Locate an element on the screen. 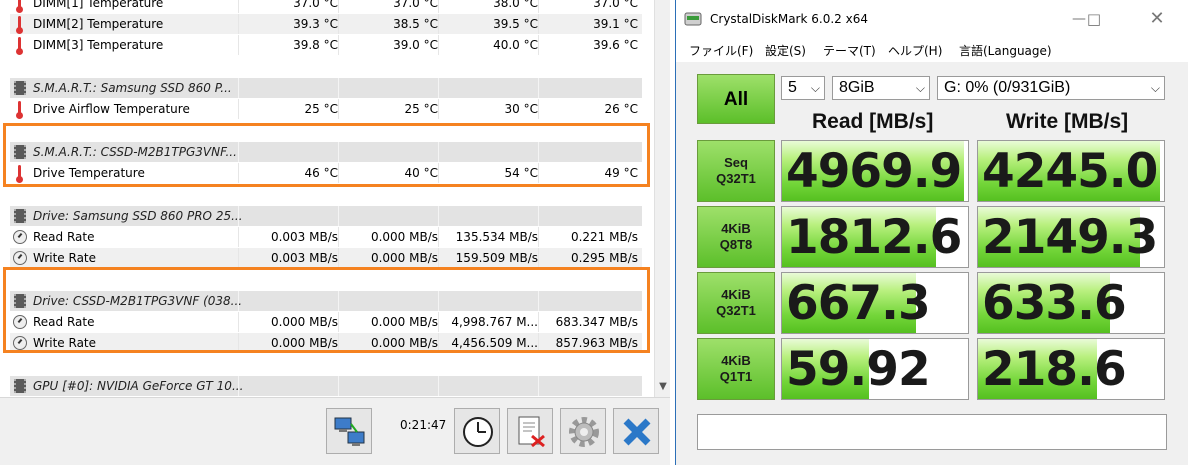  hwinfo-toolbar: 0:21:47 is located at coordinates (335, 431).